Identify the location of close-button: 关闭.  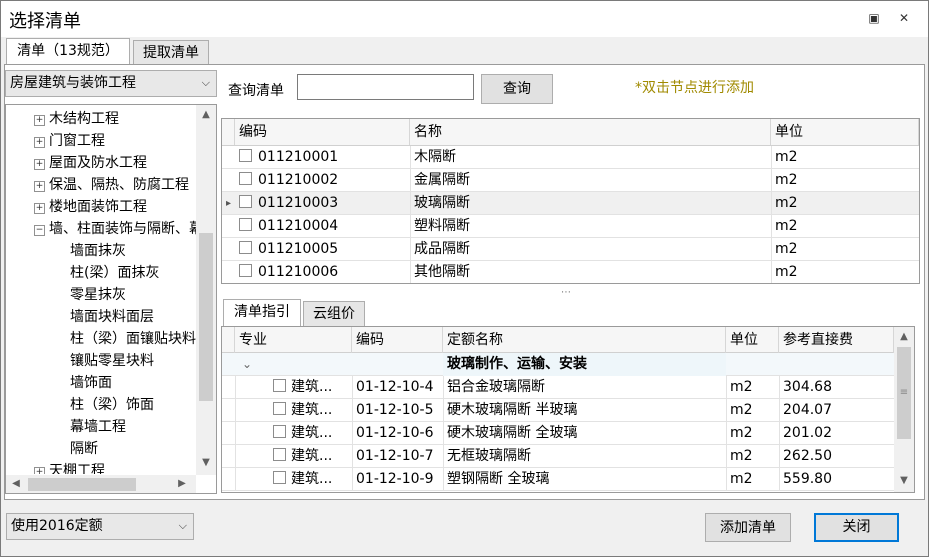
(856, 527).